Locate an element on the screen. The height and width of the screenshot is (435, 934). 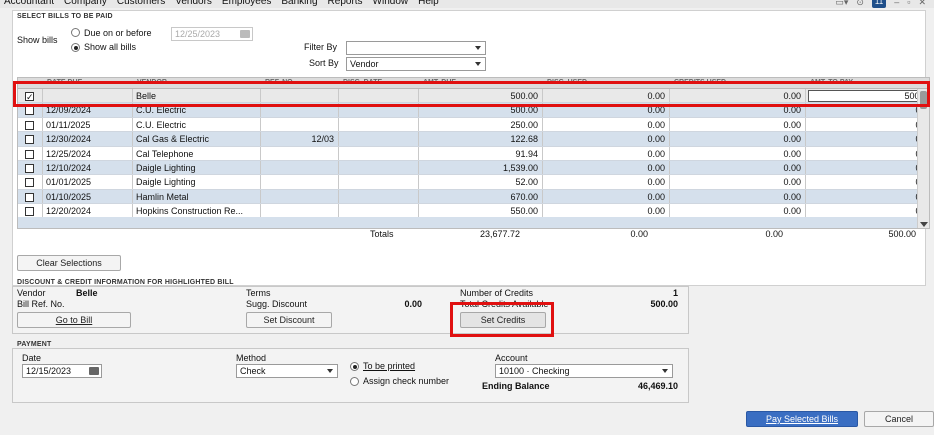
menu-item-reports: Reports is located at coordinates (345, 3).